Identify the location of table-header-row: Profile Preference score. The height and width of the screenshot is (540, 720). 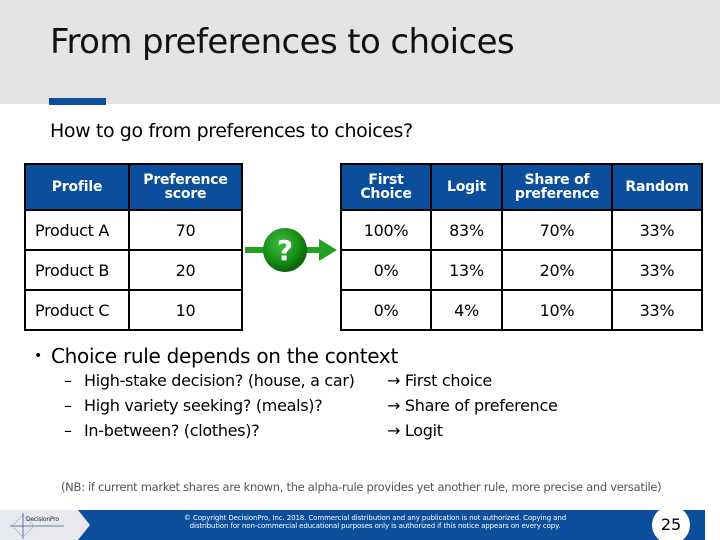
(133, 187).